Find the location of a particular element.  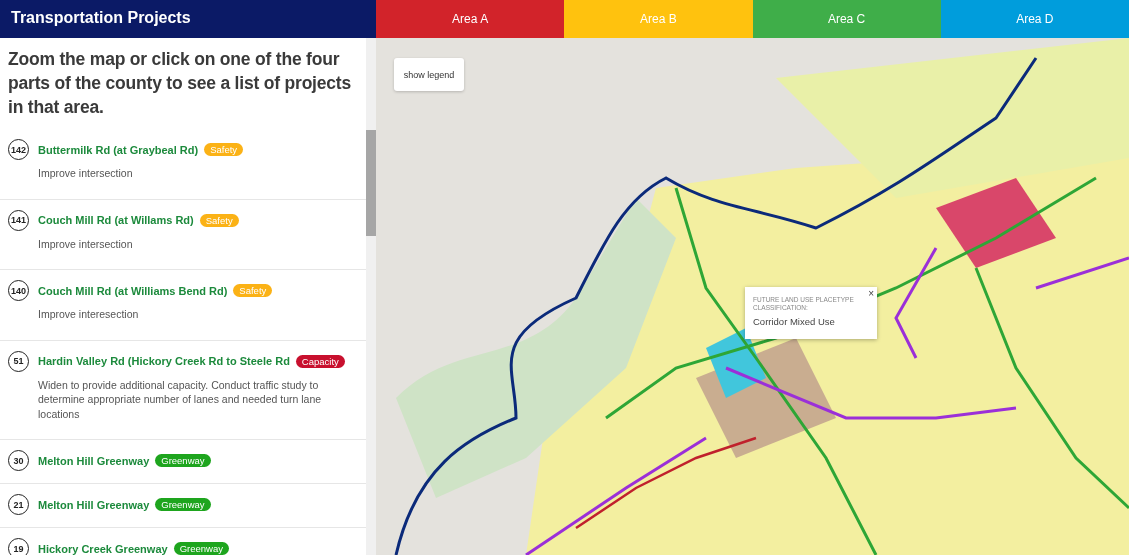

close-button: × is located at coordinates (871, 294).